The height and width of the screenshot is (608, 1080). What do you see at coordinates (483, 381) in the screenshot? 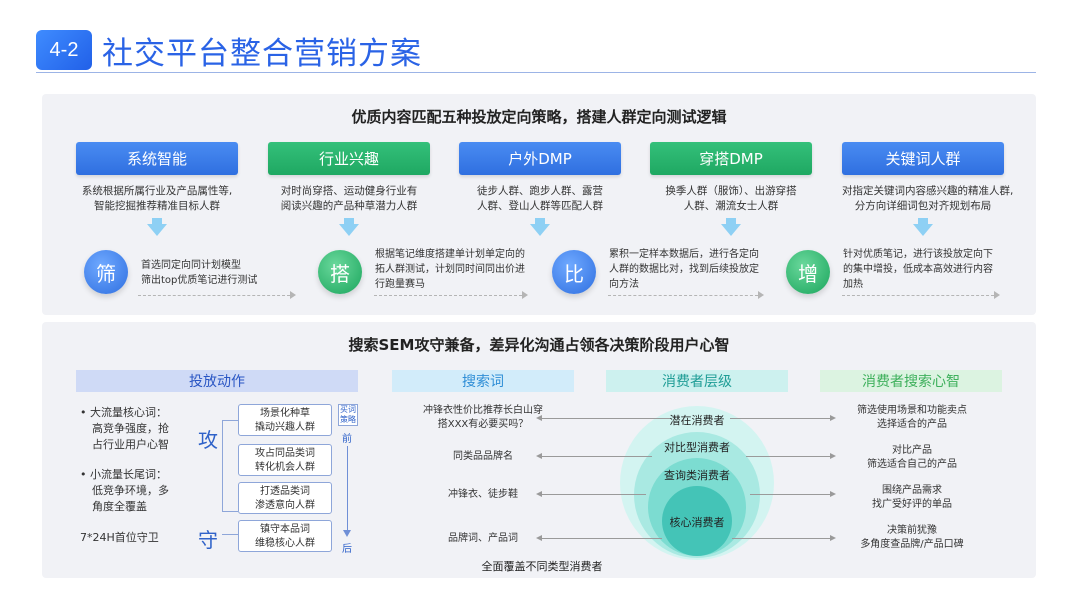
I see `pill-keywords: 搜索词` at bounding box center [483, 381].